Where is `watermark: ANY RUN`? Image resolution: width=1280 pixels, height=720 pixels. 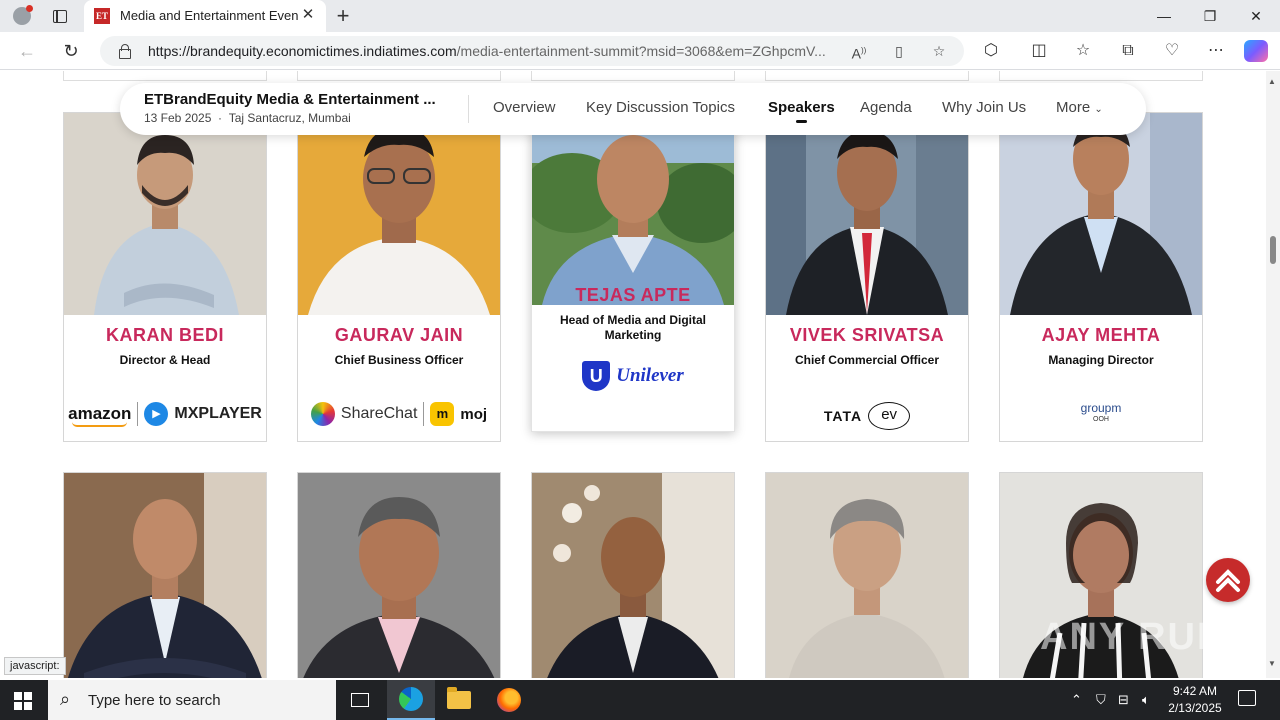
watermark: ANY RUN is located at coordinates (1133, 637).